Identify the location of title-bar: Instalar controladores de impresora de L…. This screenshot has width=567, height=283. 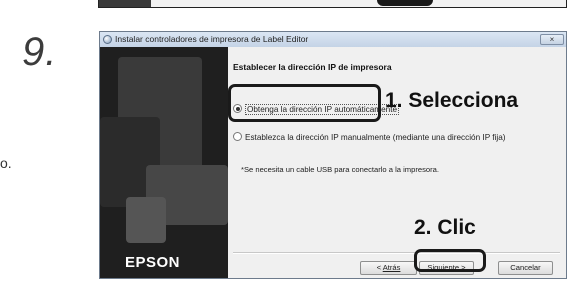
(333, 40).